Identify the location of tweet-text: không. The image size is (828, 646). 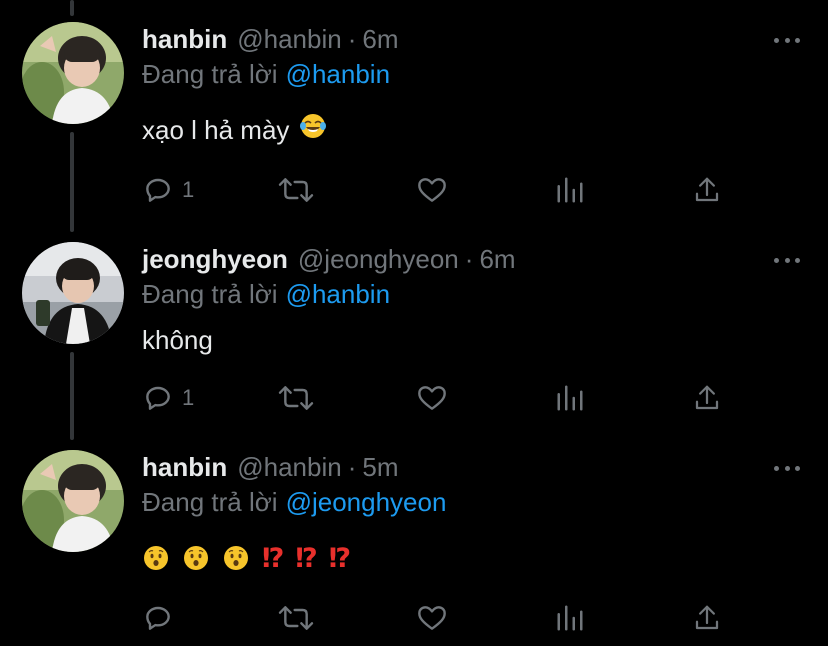
(177, 340).